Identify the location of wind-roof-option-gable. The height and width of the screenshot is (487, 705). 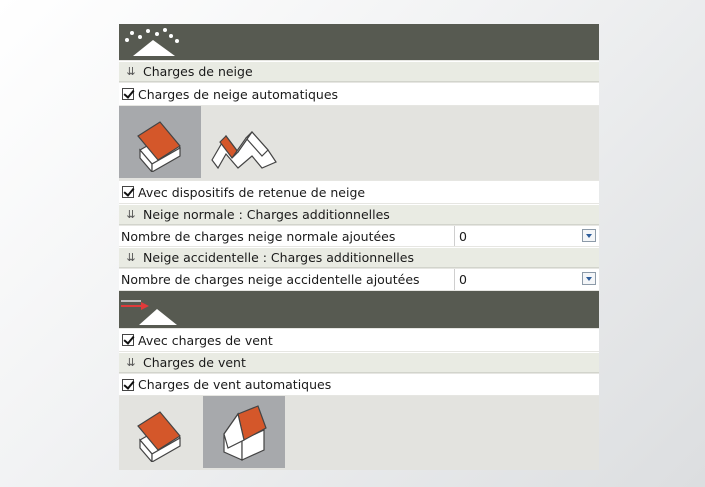
(244, 432).